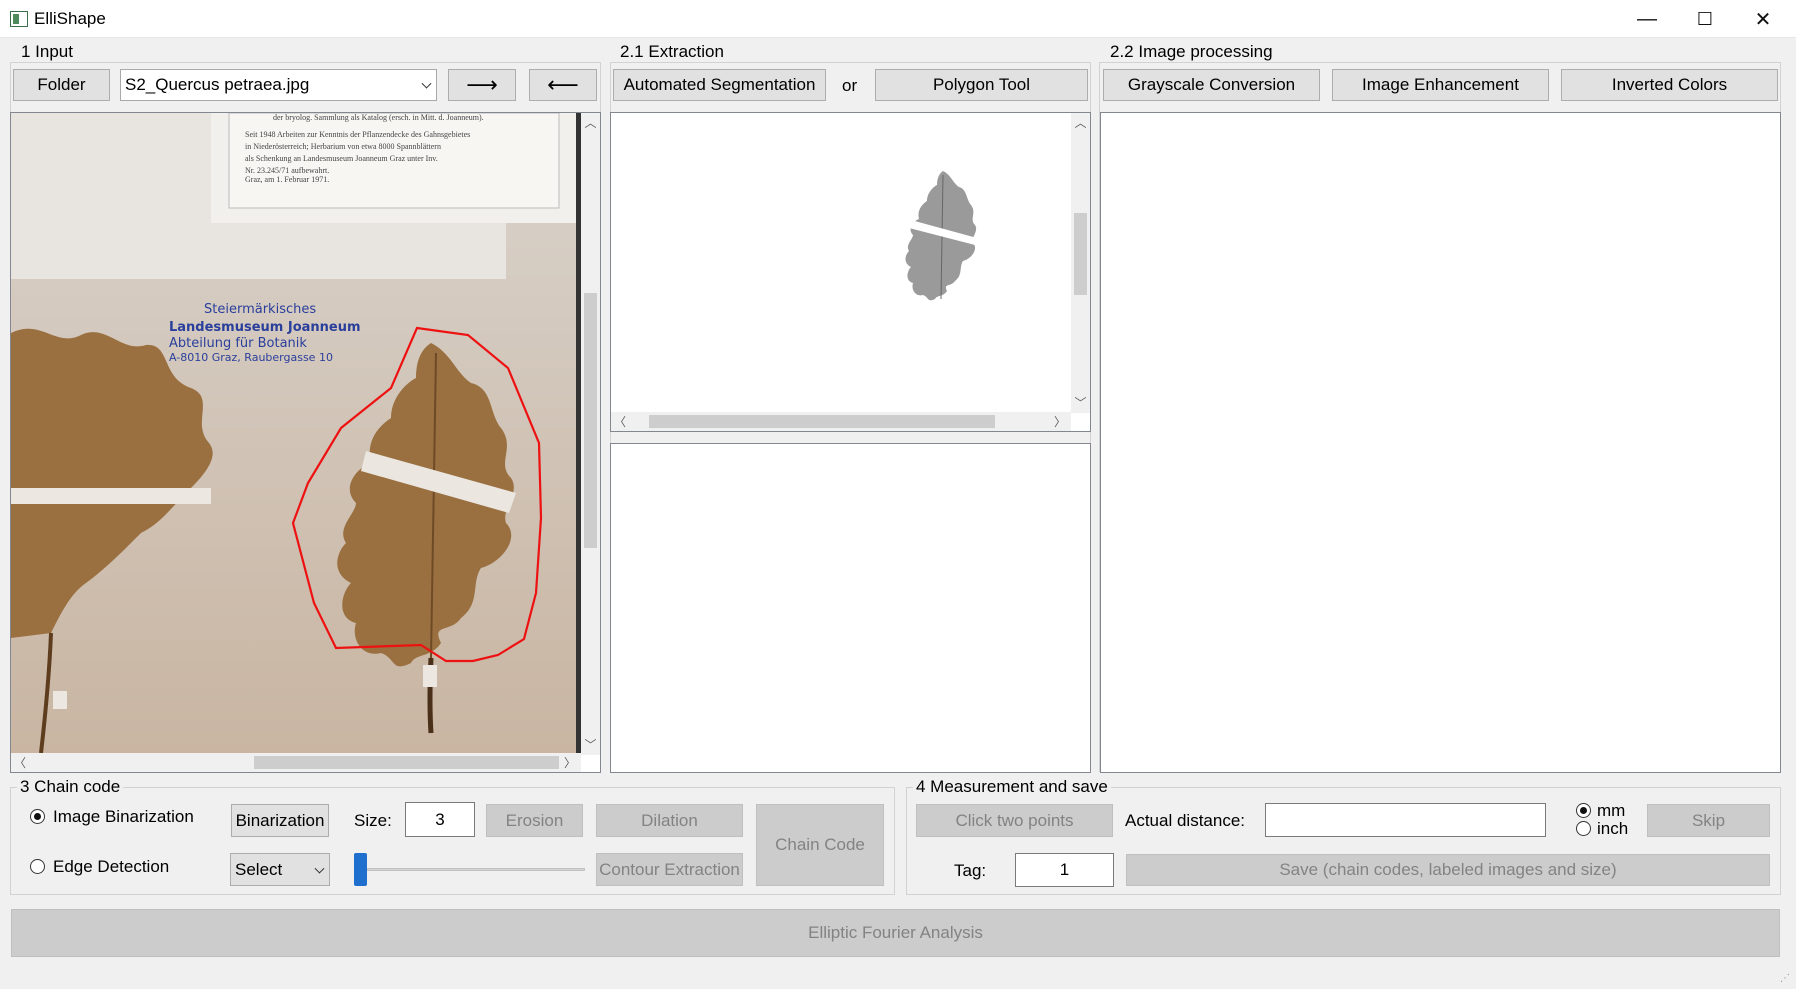 This screenshot has width=1796, height=989. I want to click on extraction-vertical-scrollbar: ︿ ﹀, so click(1080, 263).